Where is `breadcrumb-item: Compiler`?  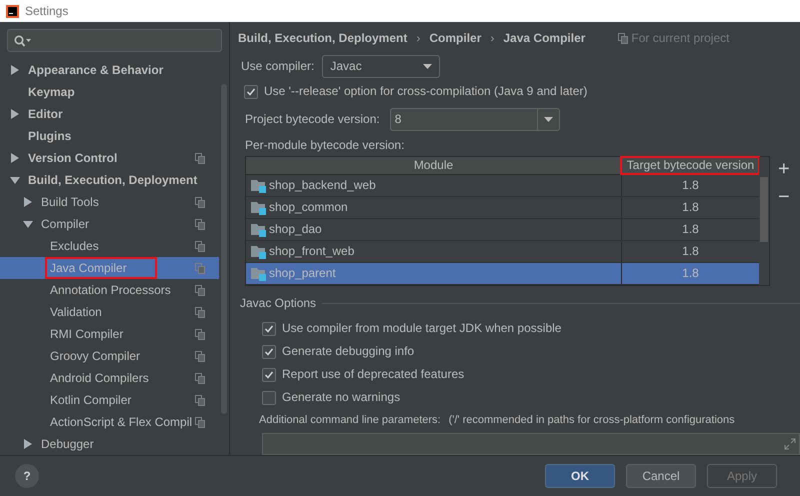 breadcrumb-item: Compiler is located at coordinates (455, 38).